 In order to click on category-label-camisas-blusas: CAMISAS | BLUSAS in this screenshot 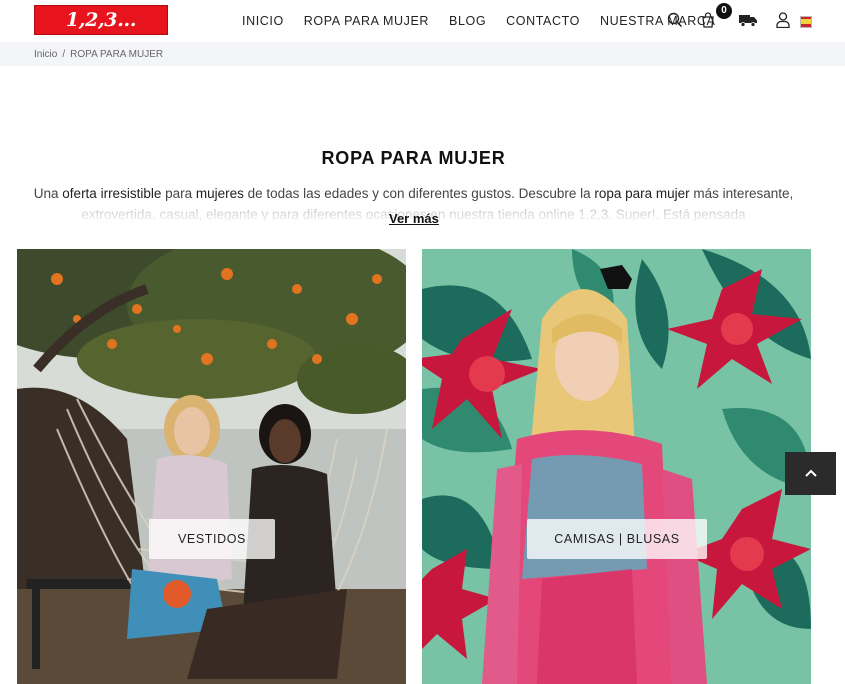, I will do `click(617, 539)`.